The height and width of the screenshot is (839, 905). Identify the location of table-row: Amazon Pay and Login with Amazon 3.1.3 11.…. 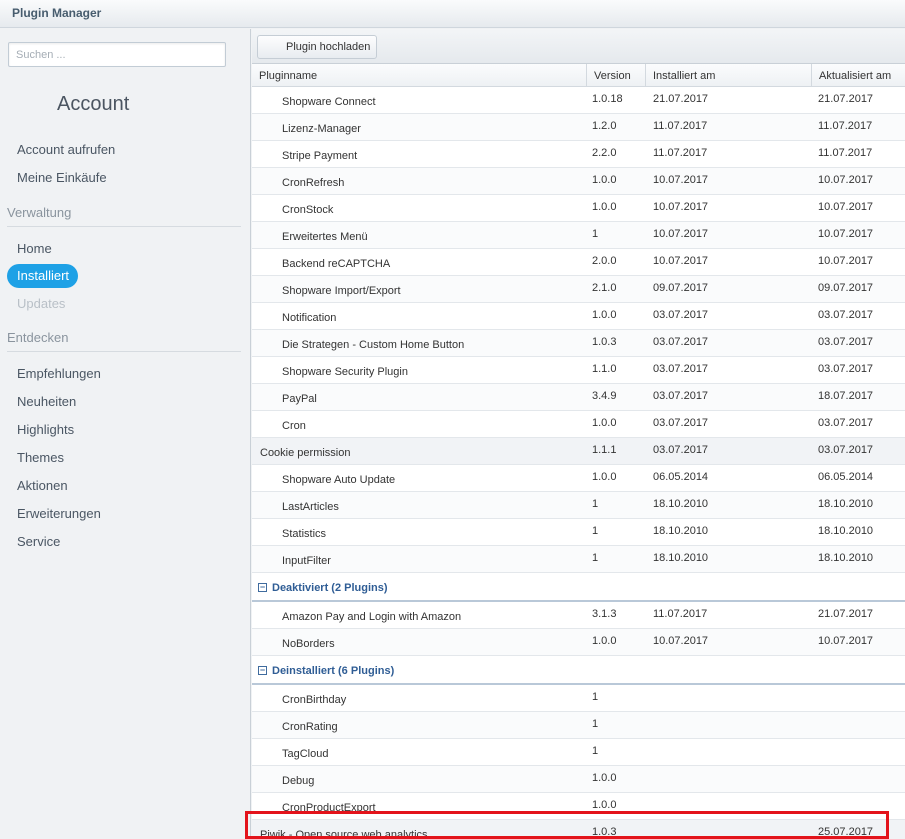
(578, 615).